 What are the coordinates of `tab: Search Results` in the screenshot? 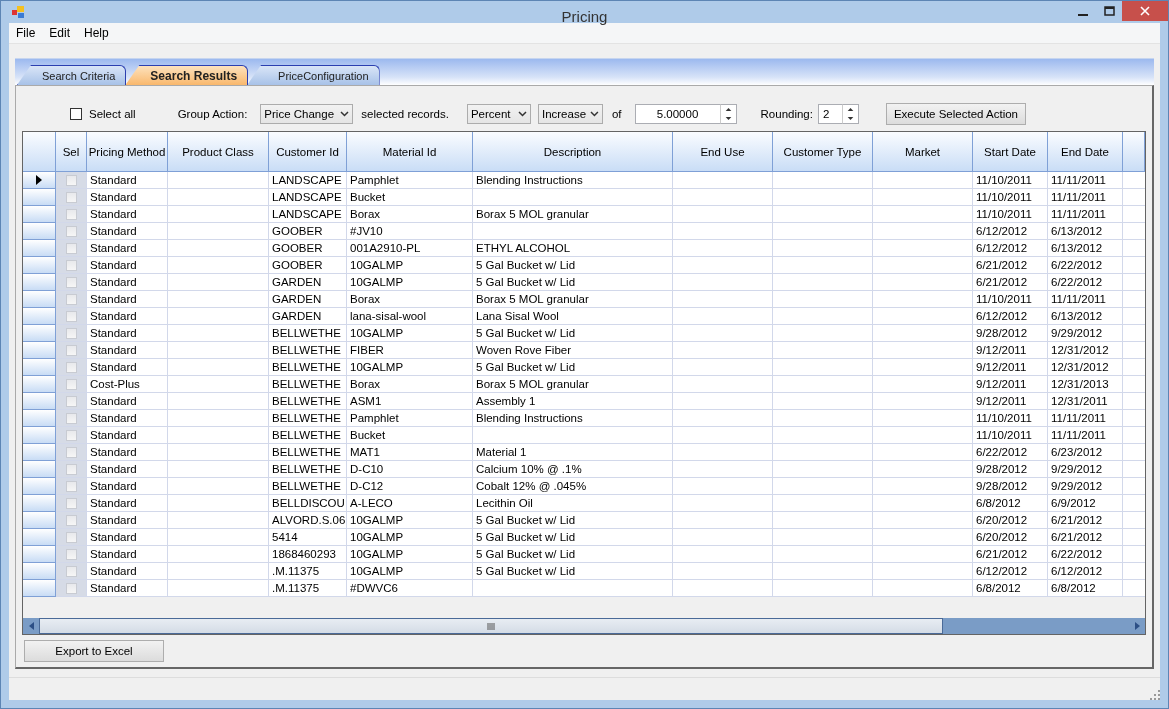 It's located at (187, 75).